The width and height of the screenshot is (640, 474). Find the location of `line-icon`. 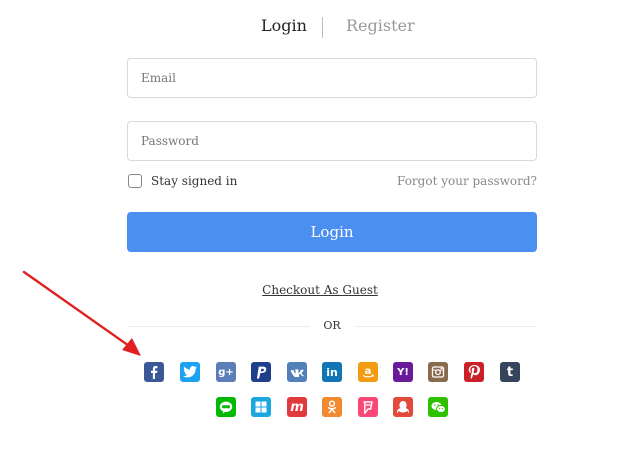

line-icon is located at coordinates (226, 407).